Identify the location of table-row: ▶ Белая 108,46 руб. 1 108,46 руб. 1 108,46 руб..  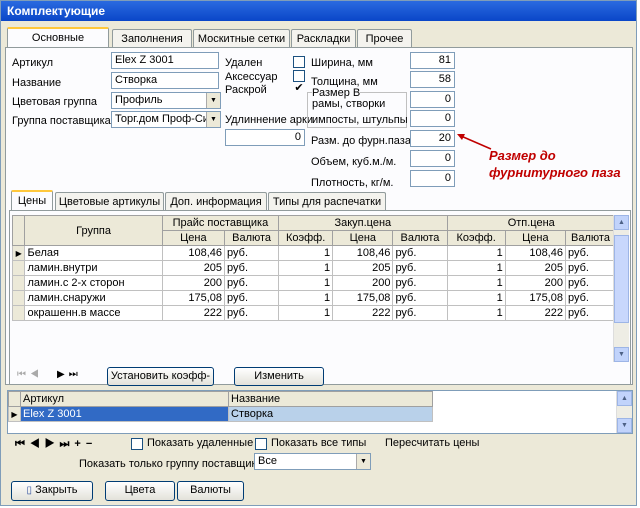
(314, 253).